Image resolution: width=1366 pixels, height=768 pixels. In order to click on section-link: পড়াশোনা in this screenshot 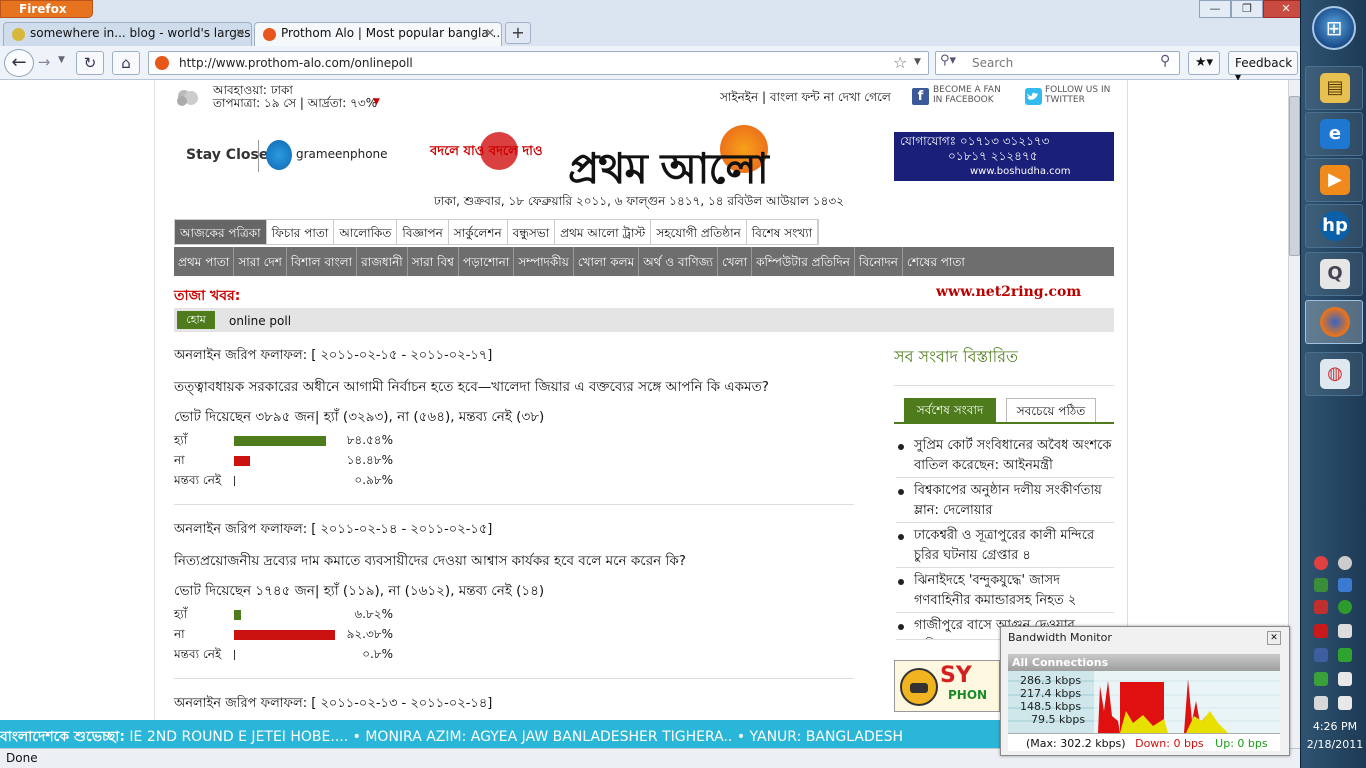, I will do `click(487, 261)`.